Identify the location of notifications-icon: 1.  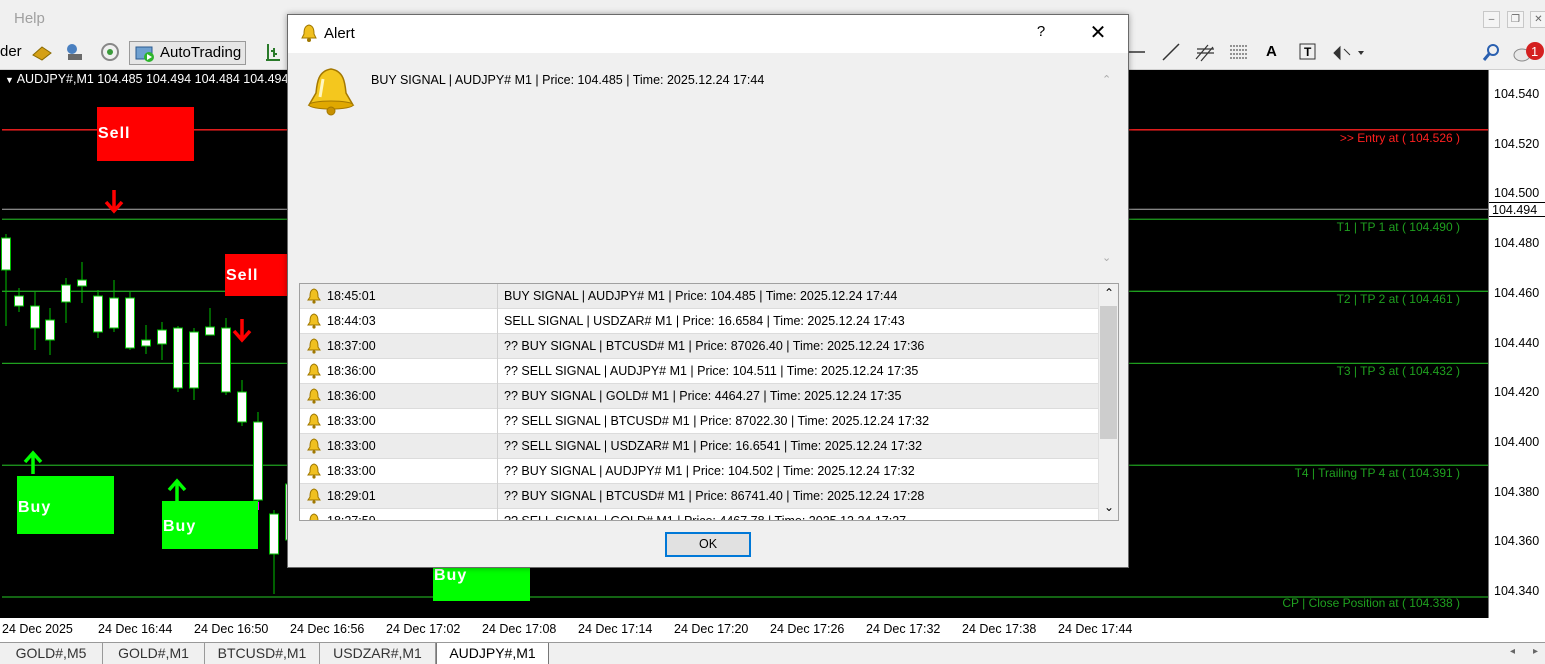
(1529, 53).